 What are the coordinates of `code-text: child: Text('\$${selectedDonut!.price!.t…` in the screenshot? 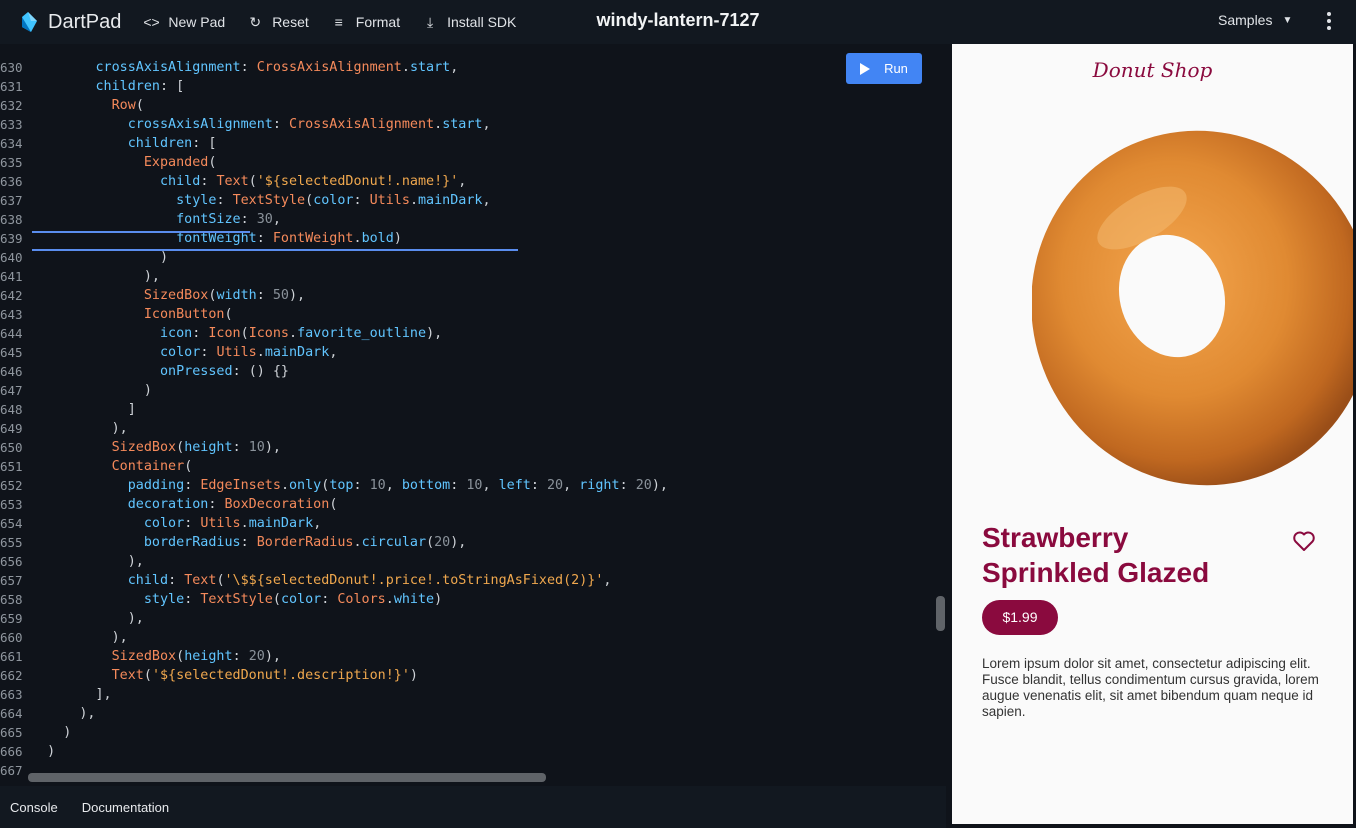 It's located at (369, 580).